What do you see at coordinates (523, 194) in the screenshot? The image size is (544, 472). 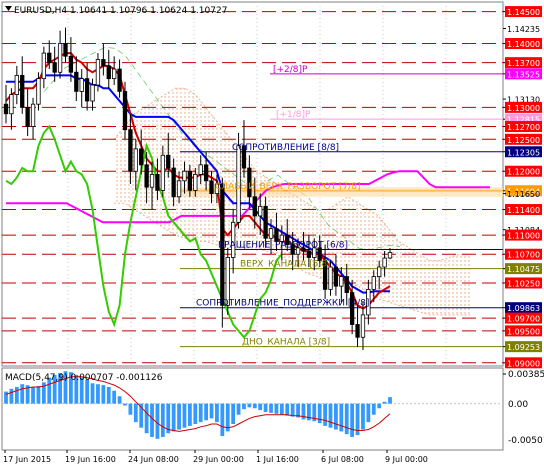 I see `price-label-13: 1.11650` at bounding box center [523, 194].